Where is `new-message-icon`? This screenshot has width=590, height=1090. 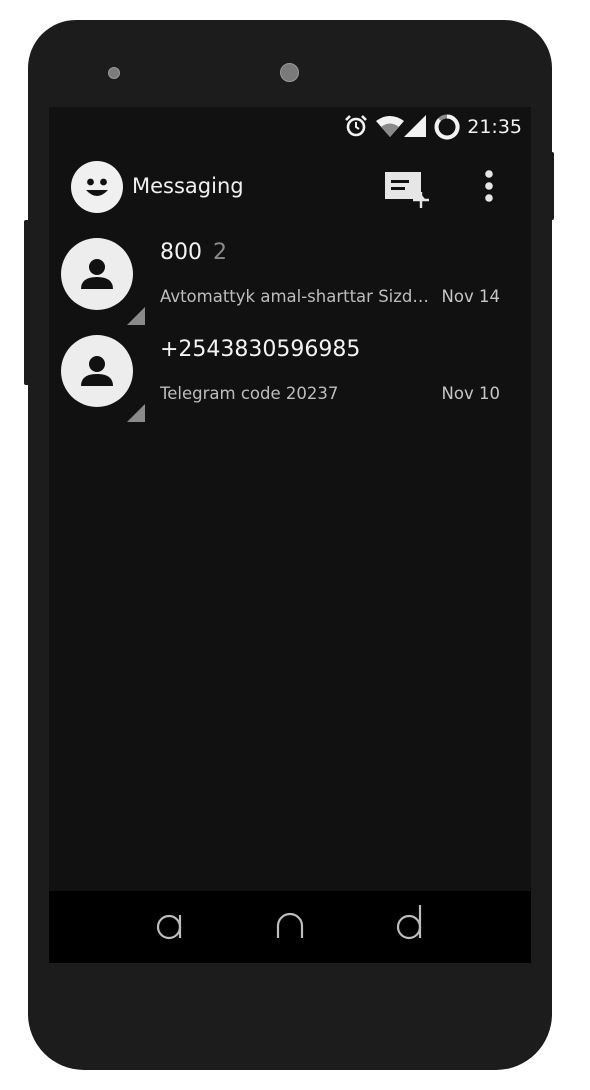 new-message-icon is located at coordinates (407, 190).